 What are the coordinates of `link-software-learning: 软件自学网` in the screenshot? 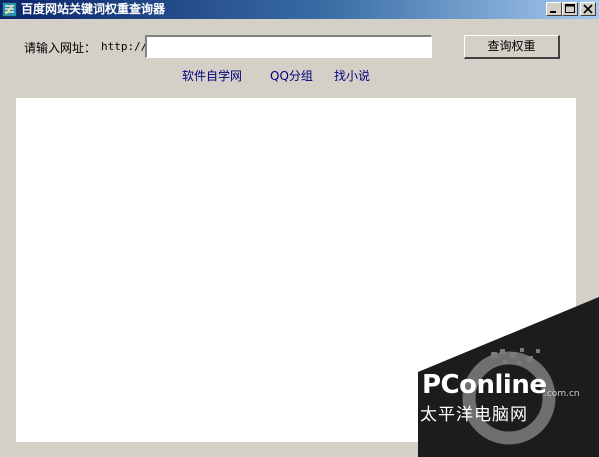 It's located at (212, 75).